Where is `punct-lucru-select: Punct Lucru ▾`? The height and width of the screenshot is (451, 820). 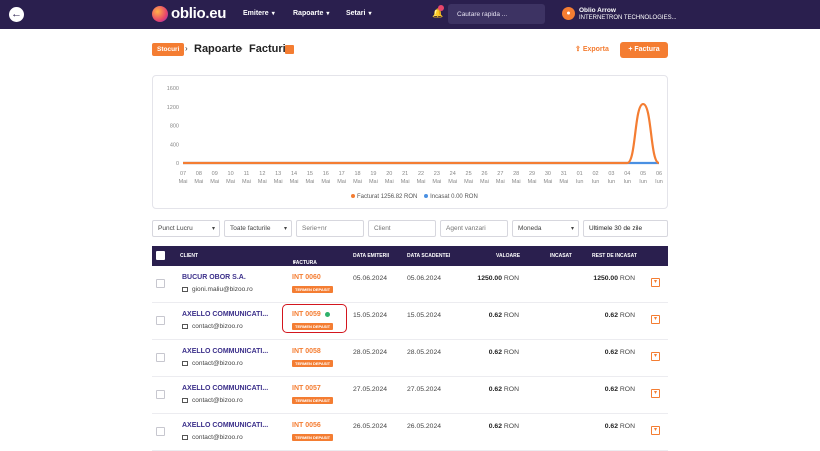
punct-lucru-select: Punct Lucru ▾ is located at coordinates (186, 228).